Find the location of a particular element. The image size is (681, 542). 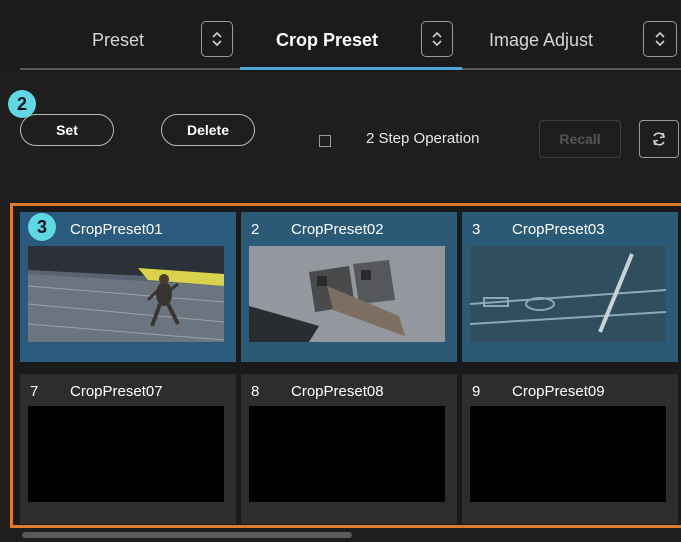

refresh-button is located at coordinates (659, 139).